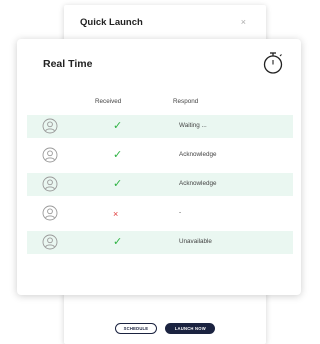  Describe the element at coordinates (108, 101) in the screenshot. I see `header-received: Received` at that location.